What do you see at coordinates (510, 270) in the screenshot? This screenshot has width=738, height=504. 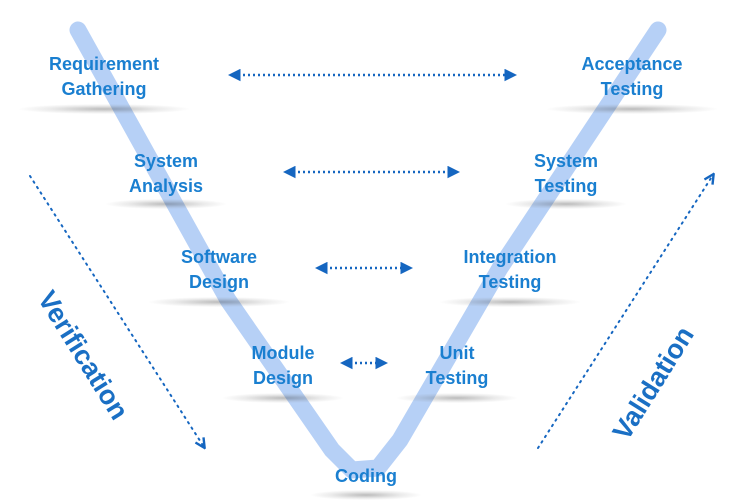 I see `phase-integration-testing: Integration Testing` at bounding box center [510, 270].